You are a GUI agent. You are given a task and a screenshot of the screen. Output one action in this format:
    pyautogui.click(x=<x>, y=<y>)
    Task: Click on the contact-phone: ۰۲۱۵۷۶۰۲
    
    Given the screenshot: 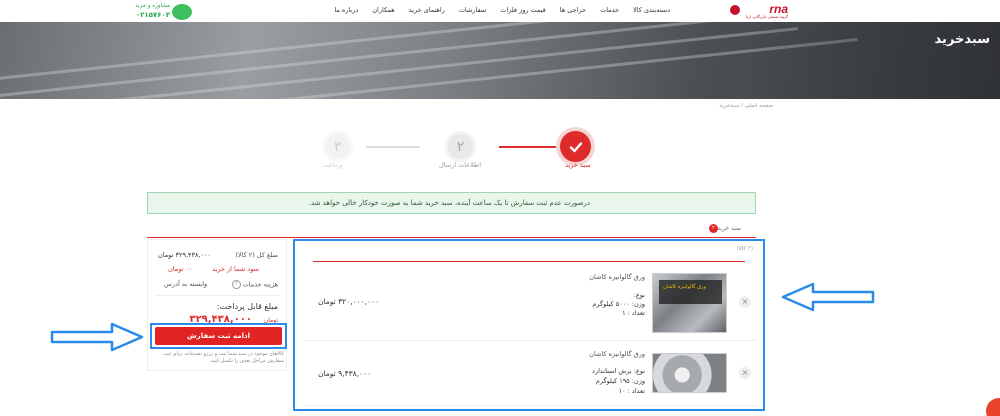 What is the action you would take?
    pyautogui.click(x=152, y=15)
    